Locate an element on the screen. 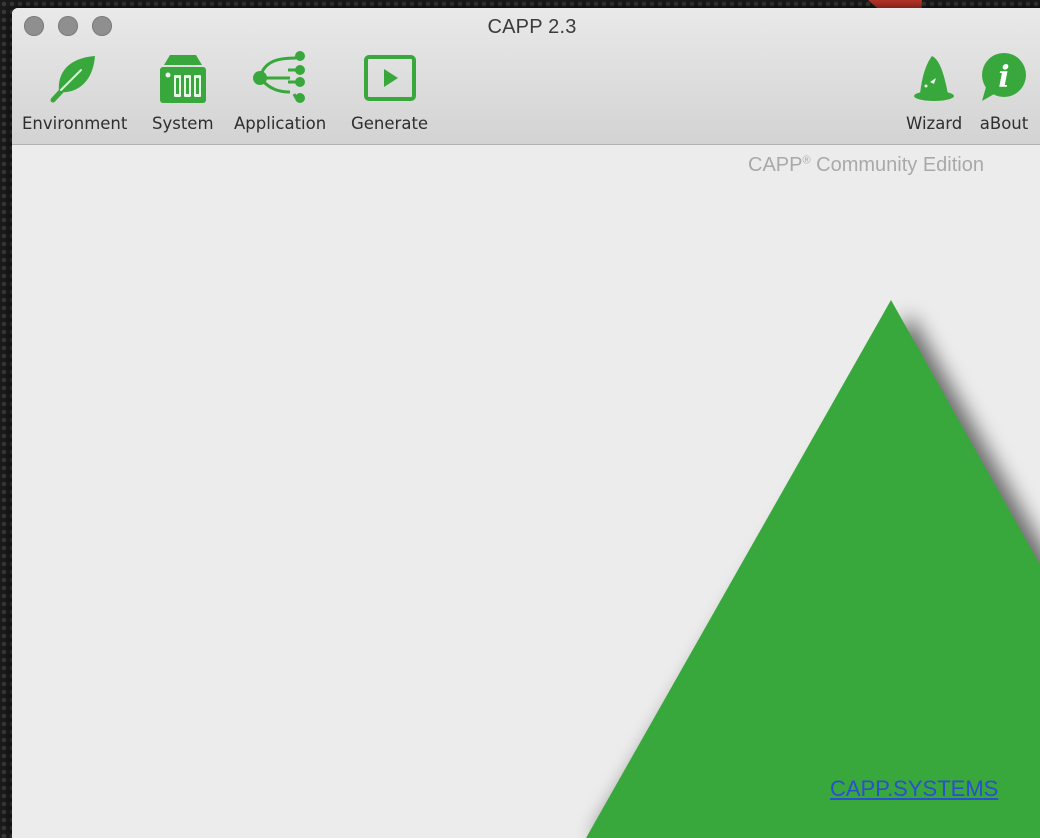 This screenshot has height=838, width=1040. edition-label: CAPP® Community Edition is located at coordinates (866, 165).